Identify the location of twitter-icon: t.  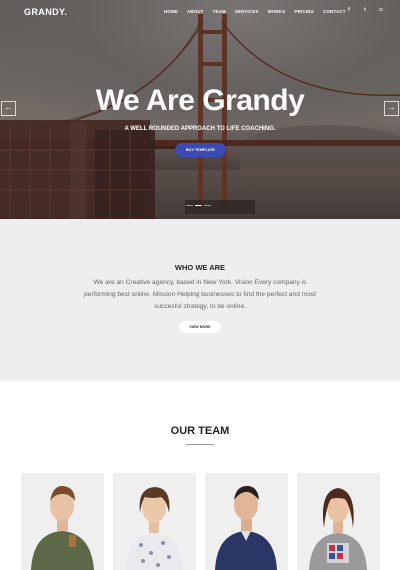
(365, 10).